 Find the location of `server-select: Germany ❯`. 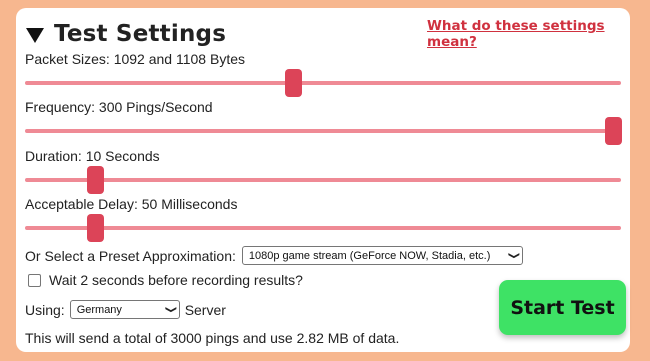

server-select: Germany ❯ is located at coordinates (124, 309).